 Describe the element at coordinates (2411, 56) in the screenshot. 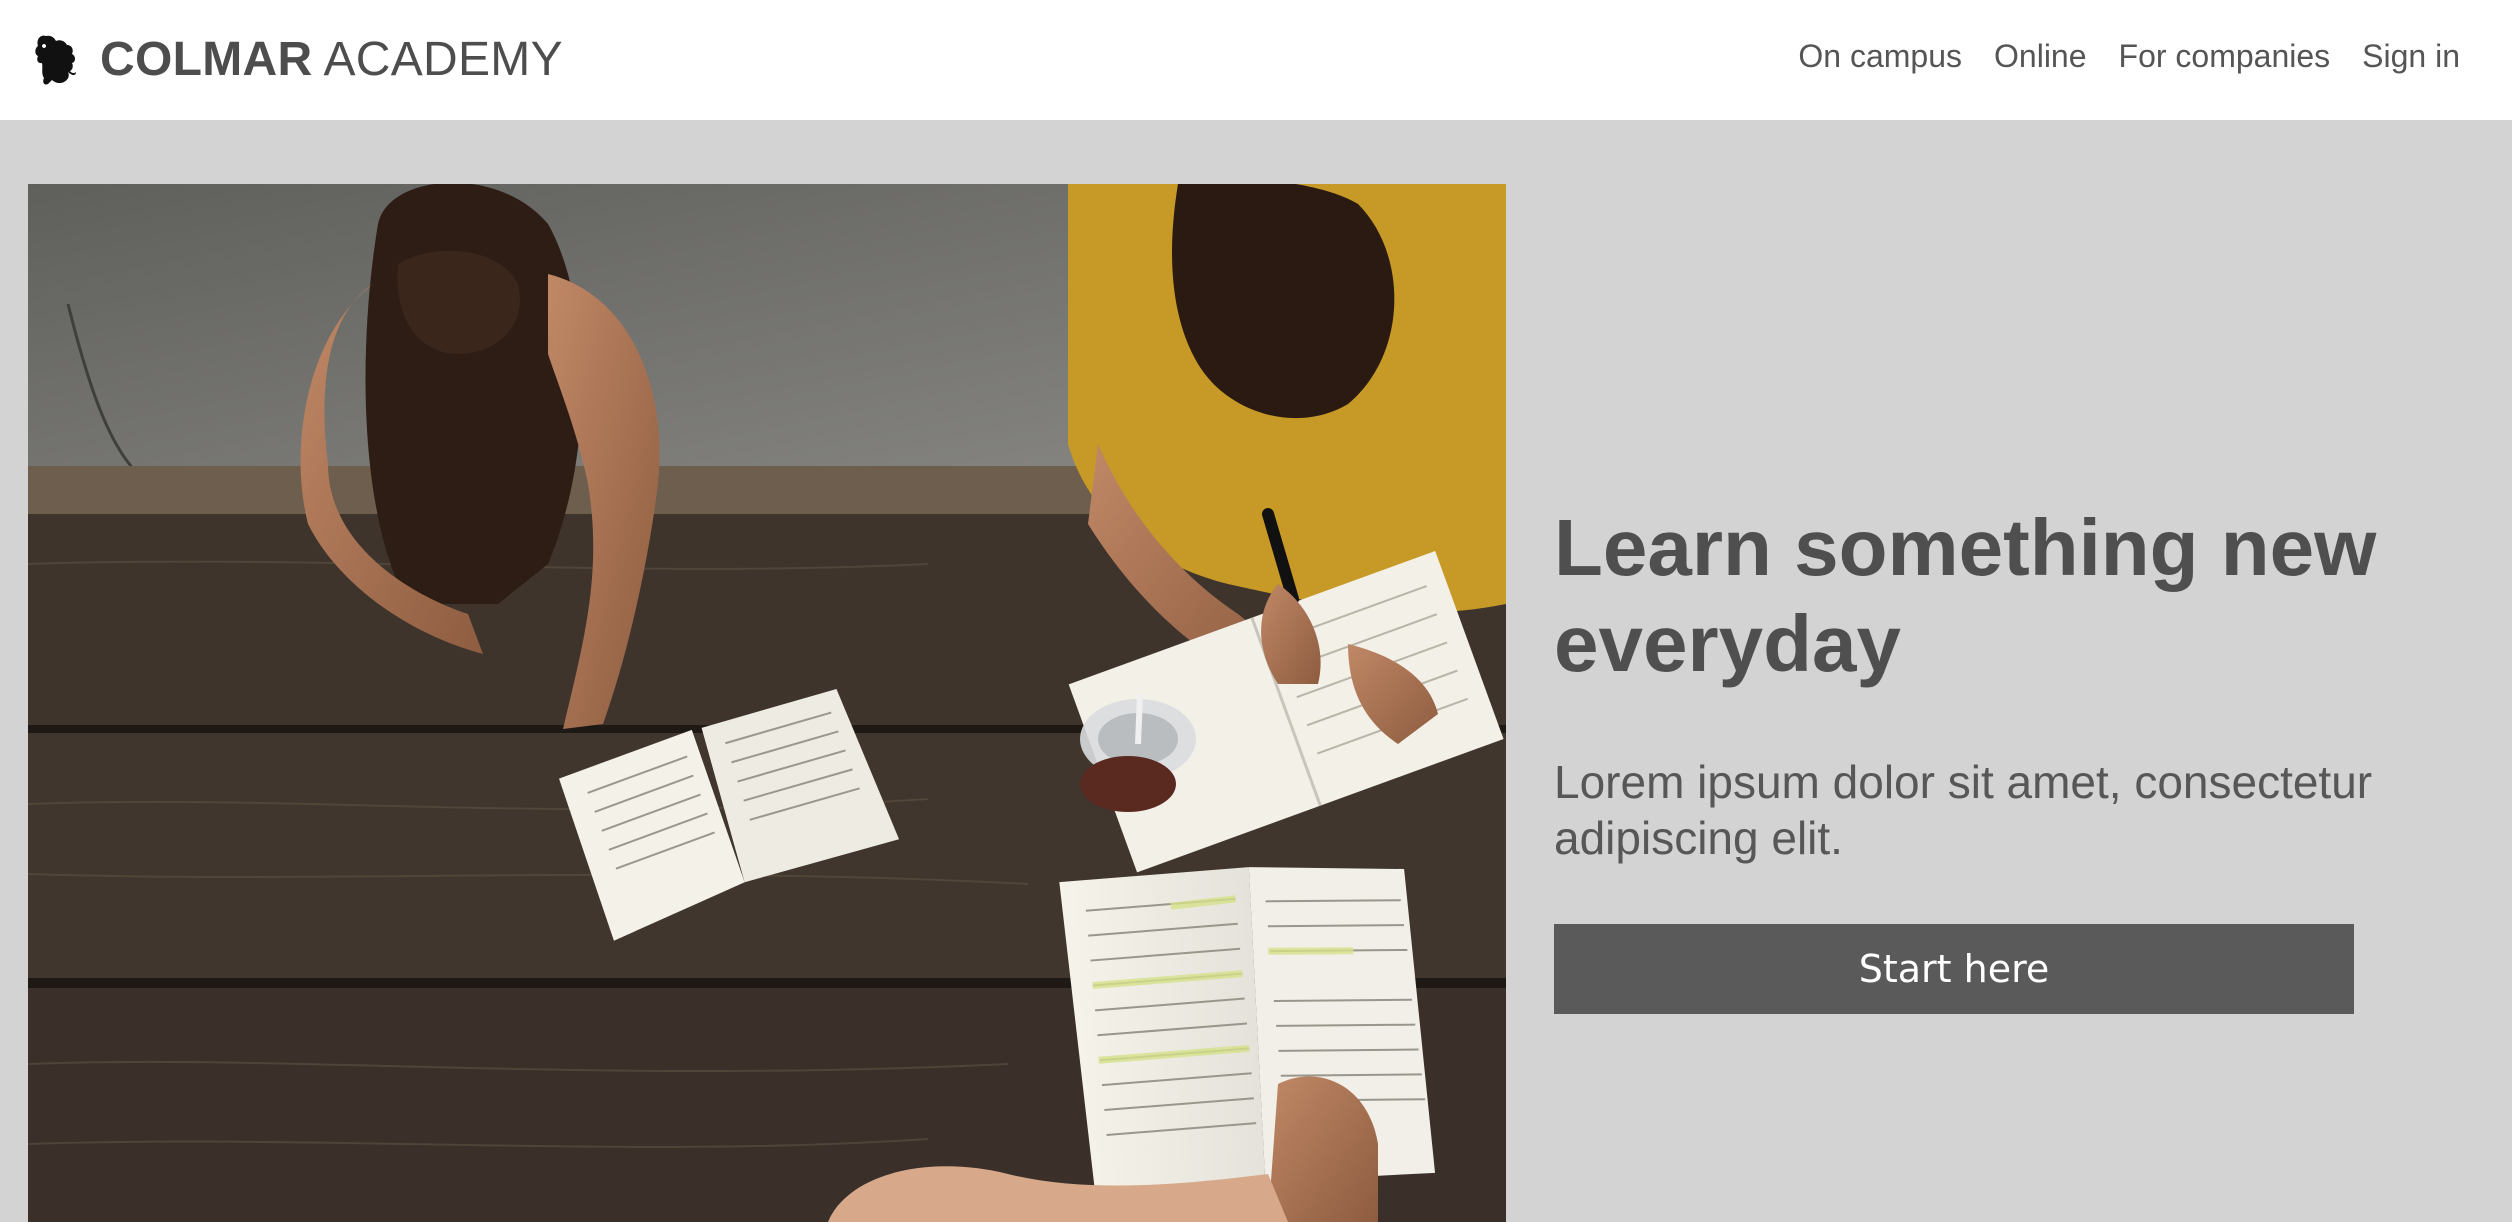

I see `nav-sign-in-link: Sign in` at that location.